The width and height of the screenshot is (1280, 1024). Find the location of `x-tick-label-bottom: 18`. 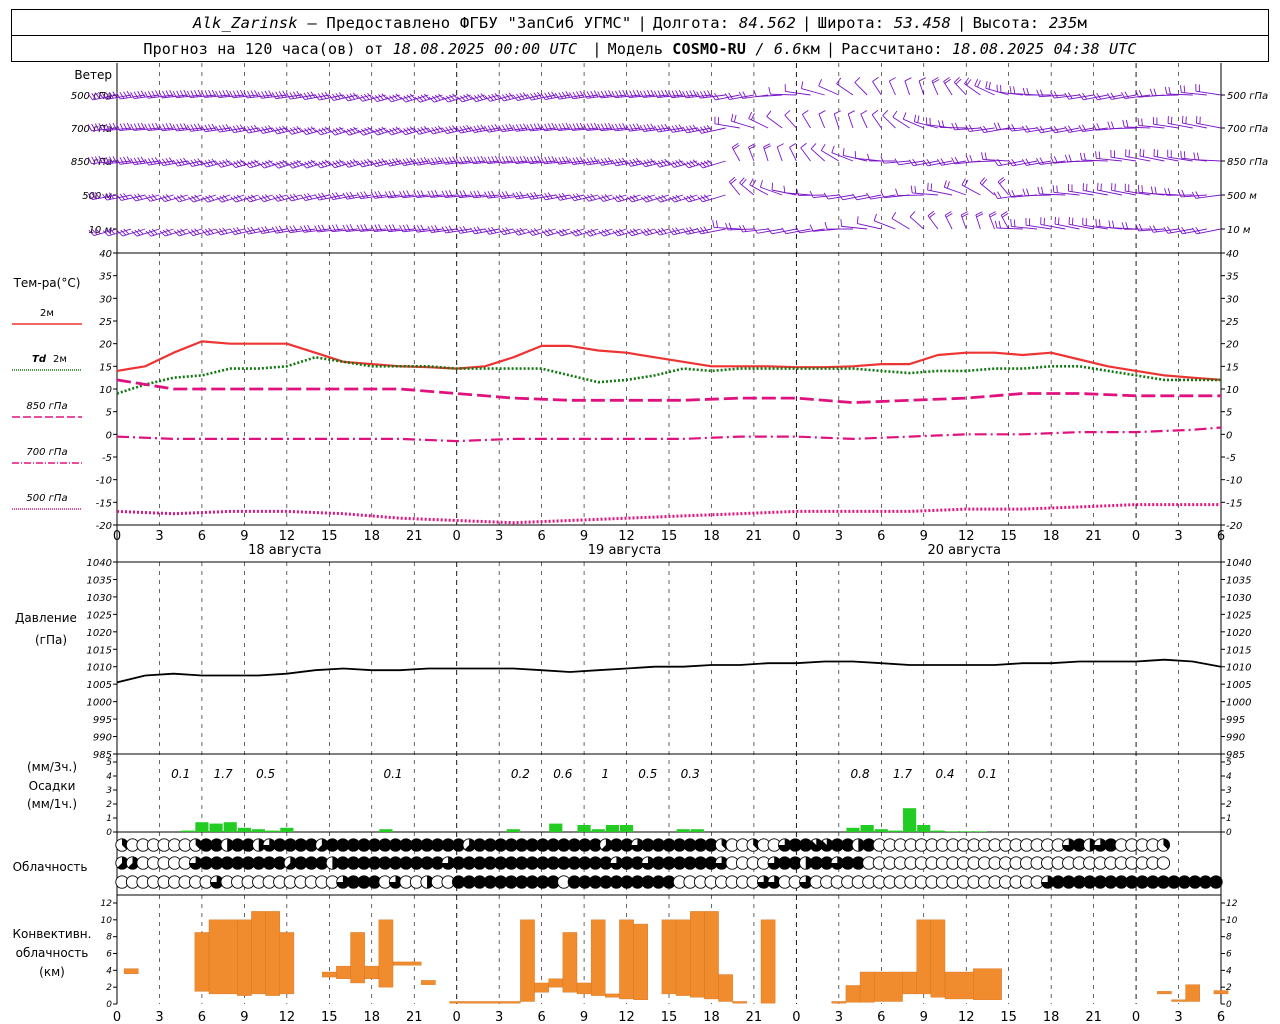

x-tick-label-bottom: 18 is located at coordinates (711, 1017).